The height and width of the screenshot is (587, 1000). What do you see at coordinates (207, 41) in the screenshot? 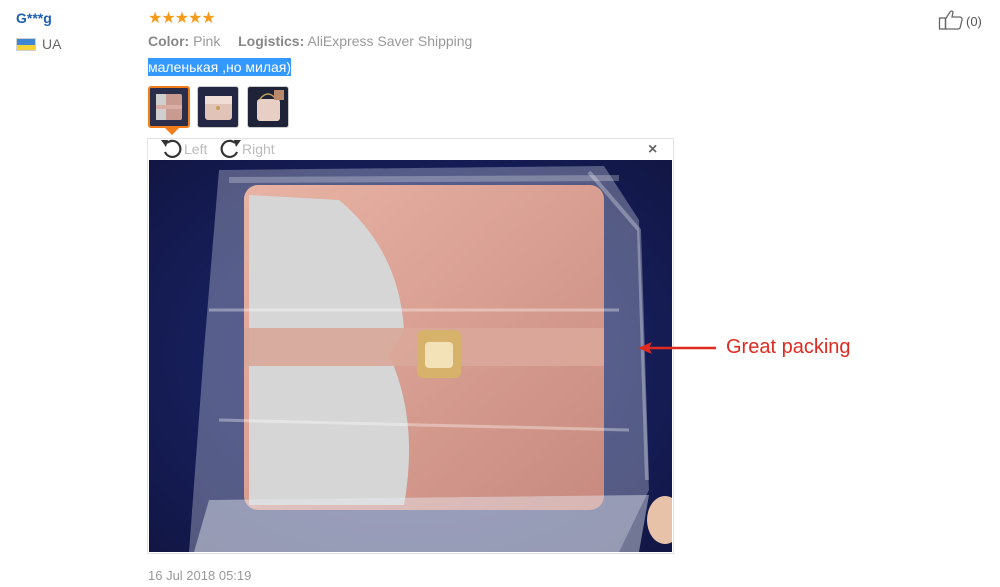
I see `color-value: Pink` at bounding box center [207, 41].